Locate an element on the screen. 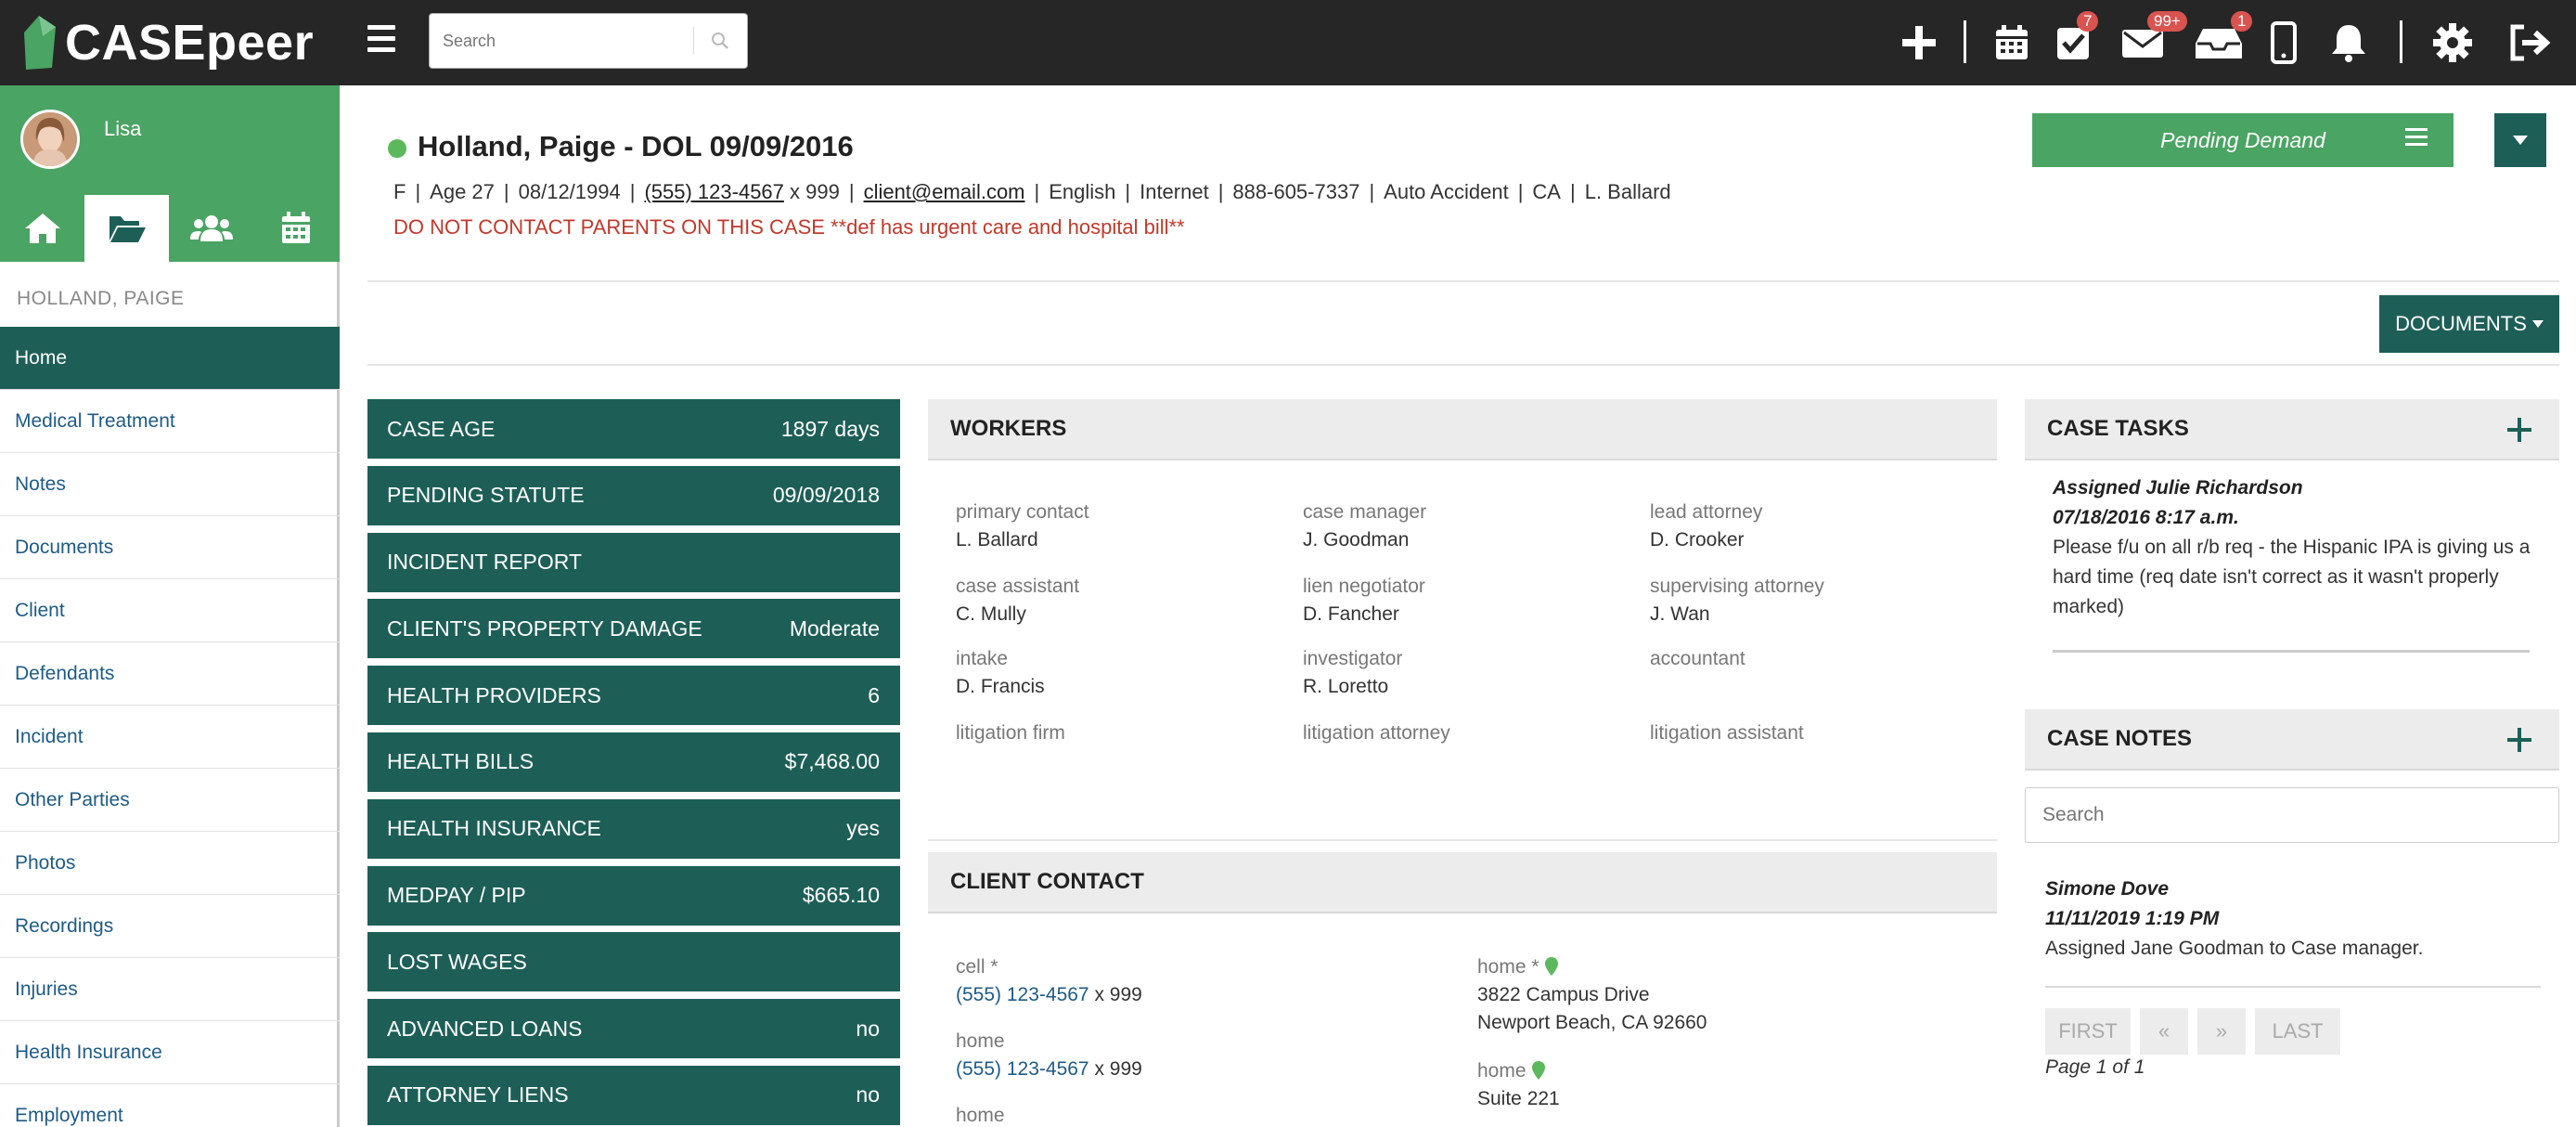 The image size is (2576, 1127). search-icon is located at coordinates (720, 41).